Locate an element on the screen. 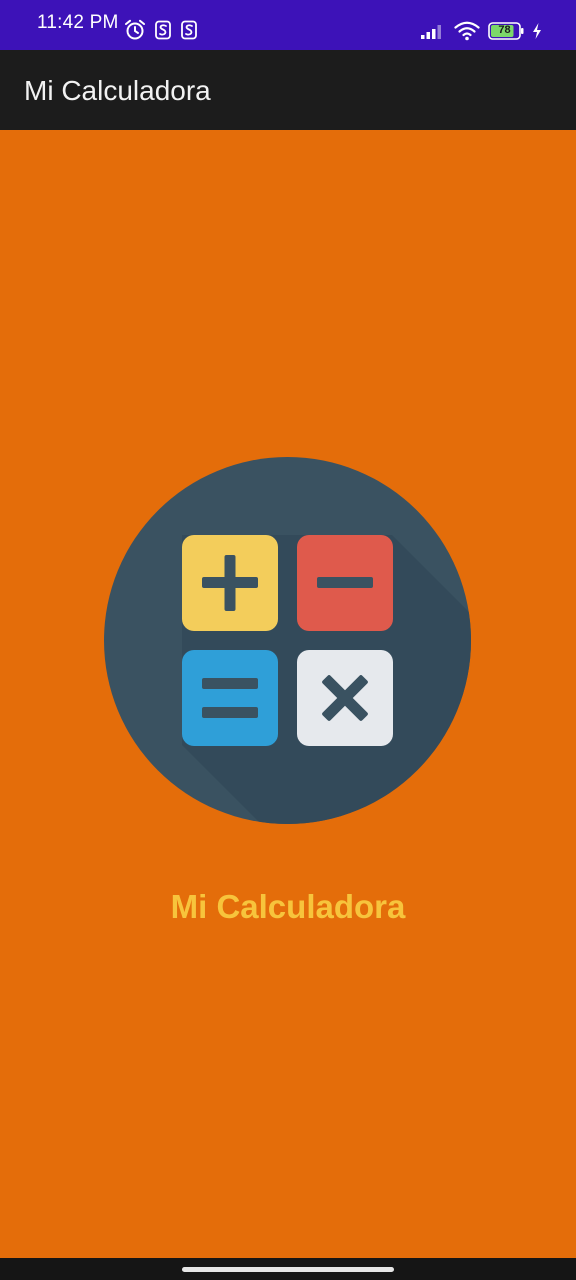  battery-level: 78 is located at coordinates (504, 30).